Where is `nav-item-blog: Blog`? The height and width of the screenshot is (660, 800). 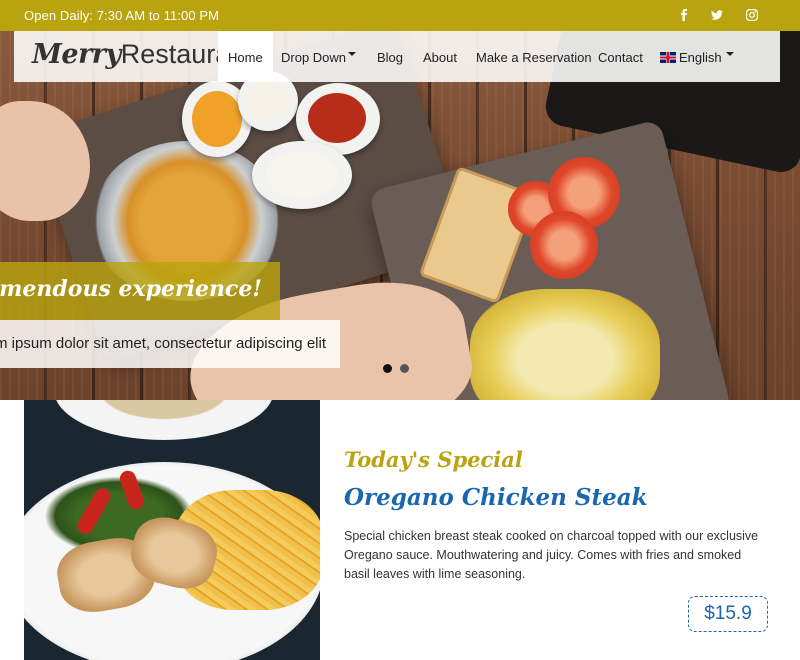
nav-item-blog: Blog is located at coordinates (390, 57).